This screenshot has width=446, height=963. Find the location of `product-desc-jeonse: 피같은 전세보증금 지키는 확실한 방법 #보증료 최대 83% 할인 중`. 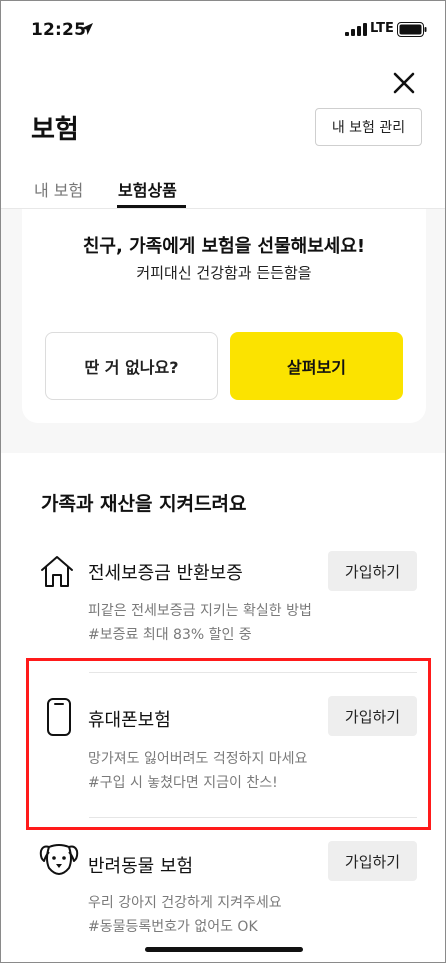

product-desc-jeonse: 피같은 전세보증금 지키는 확실한 방법 #보증료 최대 83% 할인 중 is located at coordinates (200, 623).